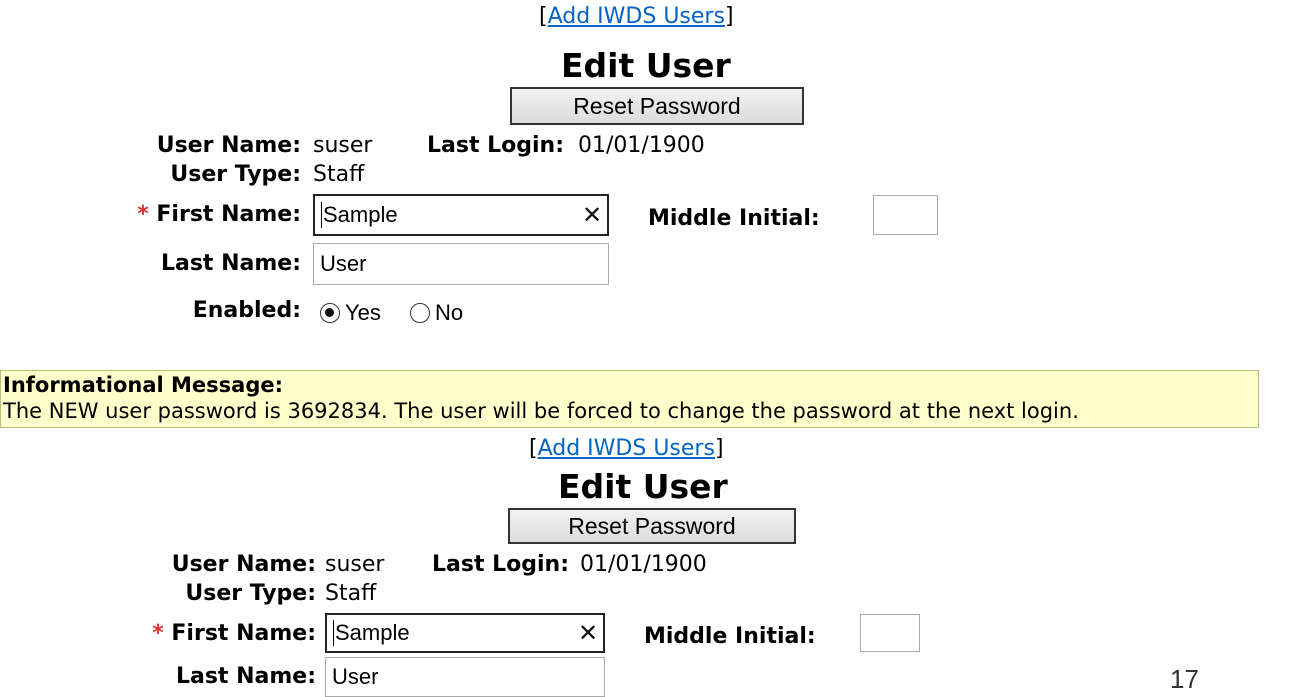  Describe the element at coordinates (657, 106) in the screenshot. I see `reset-password-button: Reset Password` at that location.